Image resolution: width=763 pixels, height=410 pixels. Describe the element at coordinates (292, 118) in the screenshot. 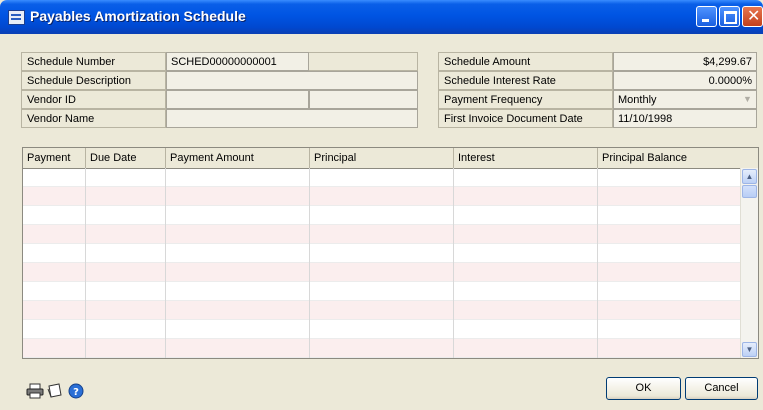

I see `vendor-name-field` at that location.